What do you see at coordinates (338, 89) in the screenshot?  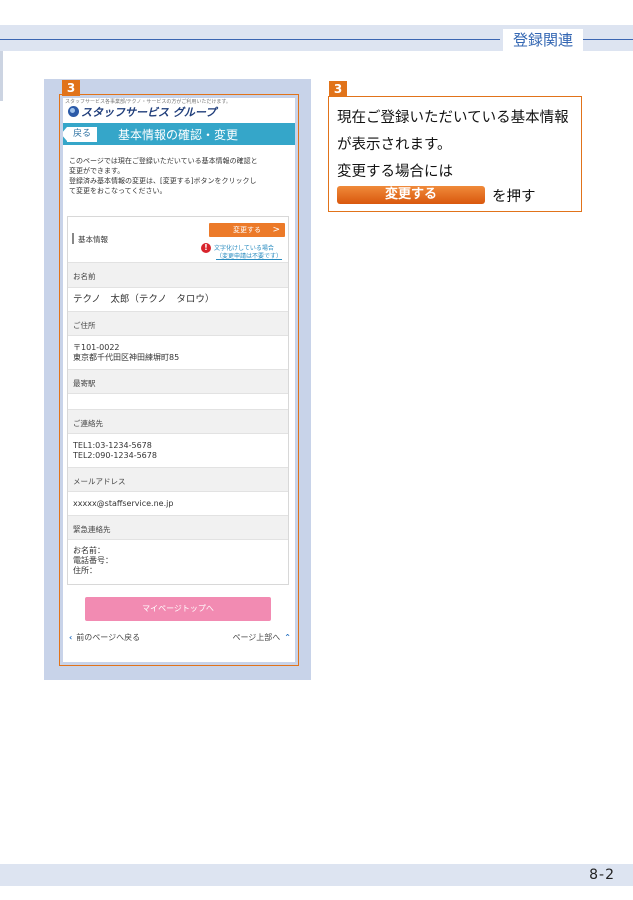 I see `explanation-badge: 3` at bounding box center [338, 89].